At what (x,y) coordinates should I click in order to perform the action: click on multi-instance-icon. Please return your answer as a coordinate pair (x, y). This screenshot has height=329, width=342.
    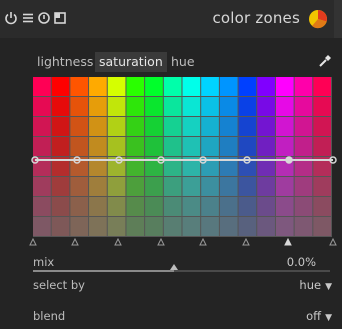
    Looking at the image, I should click on (60, 18).